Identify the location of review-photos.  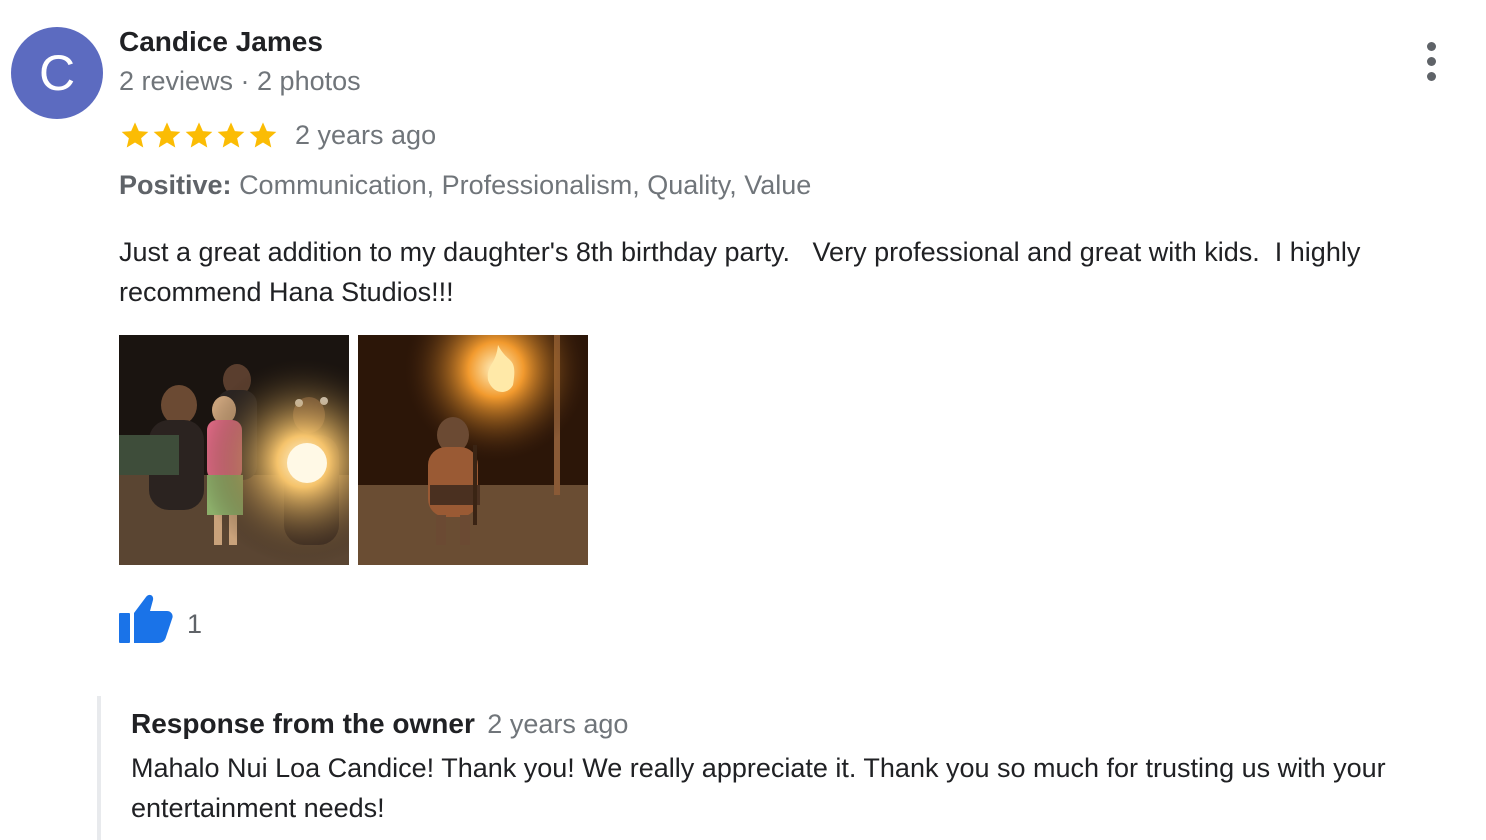
(353, 450).